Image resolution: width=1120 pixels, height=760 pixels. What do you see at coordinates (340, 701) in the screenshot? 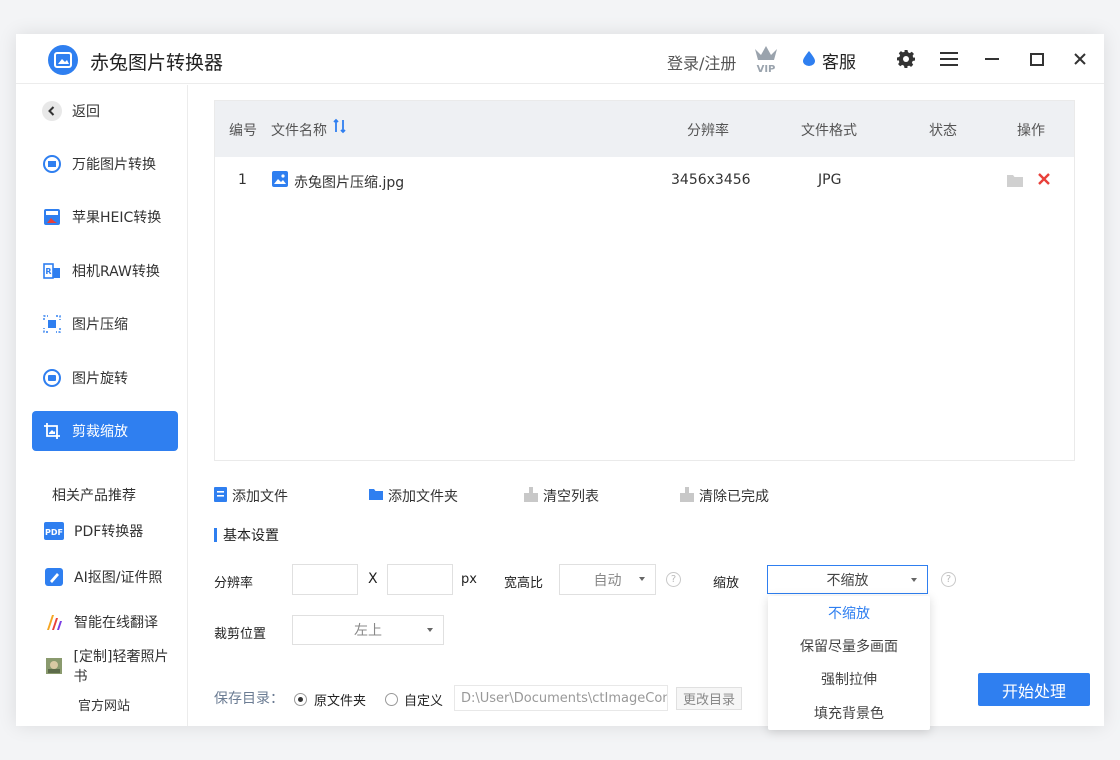
I see `original-folder-label: 原文件夹` at bounding box center [340, 701].